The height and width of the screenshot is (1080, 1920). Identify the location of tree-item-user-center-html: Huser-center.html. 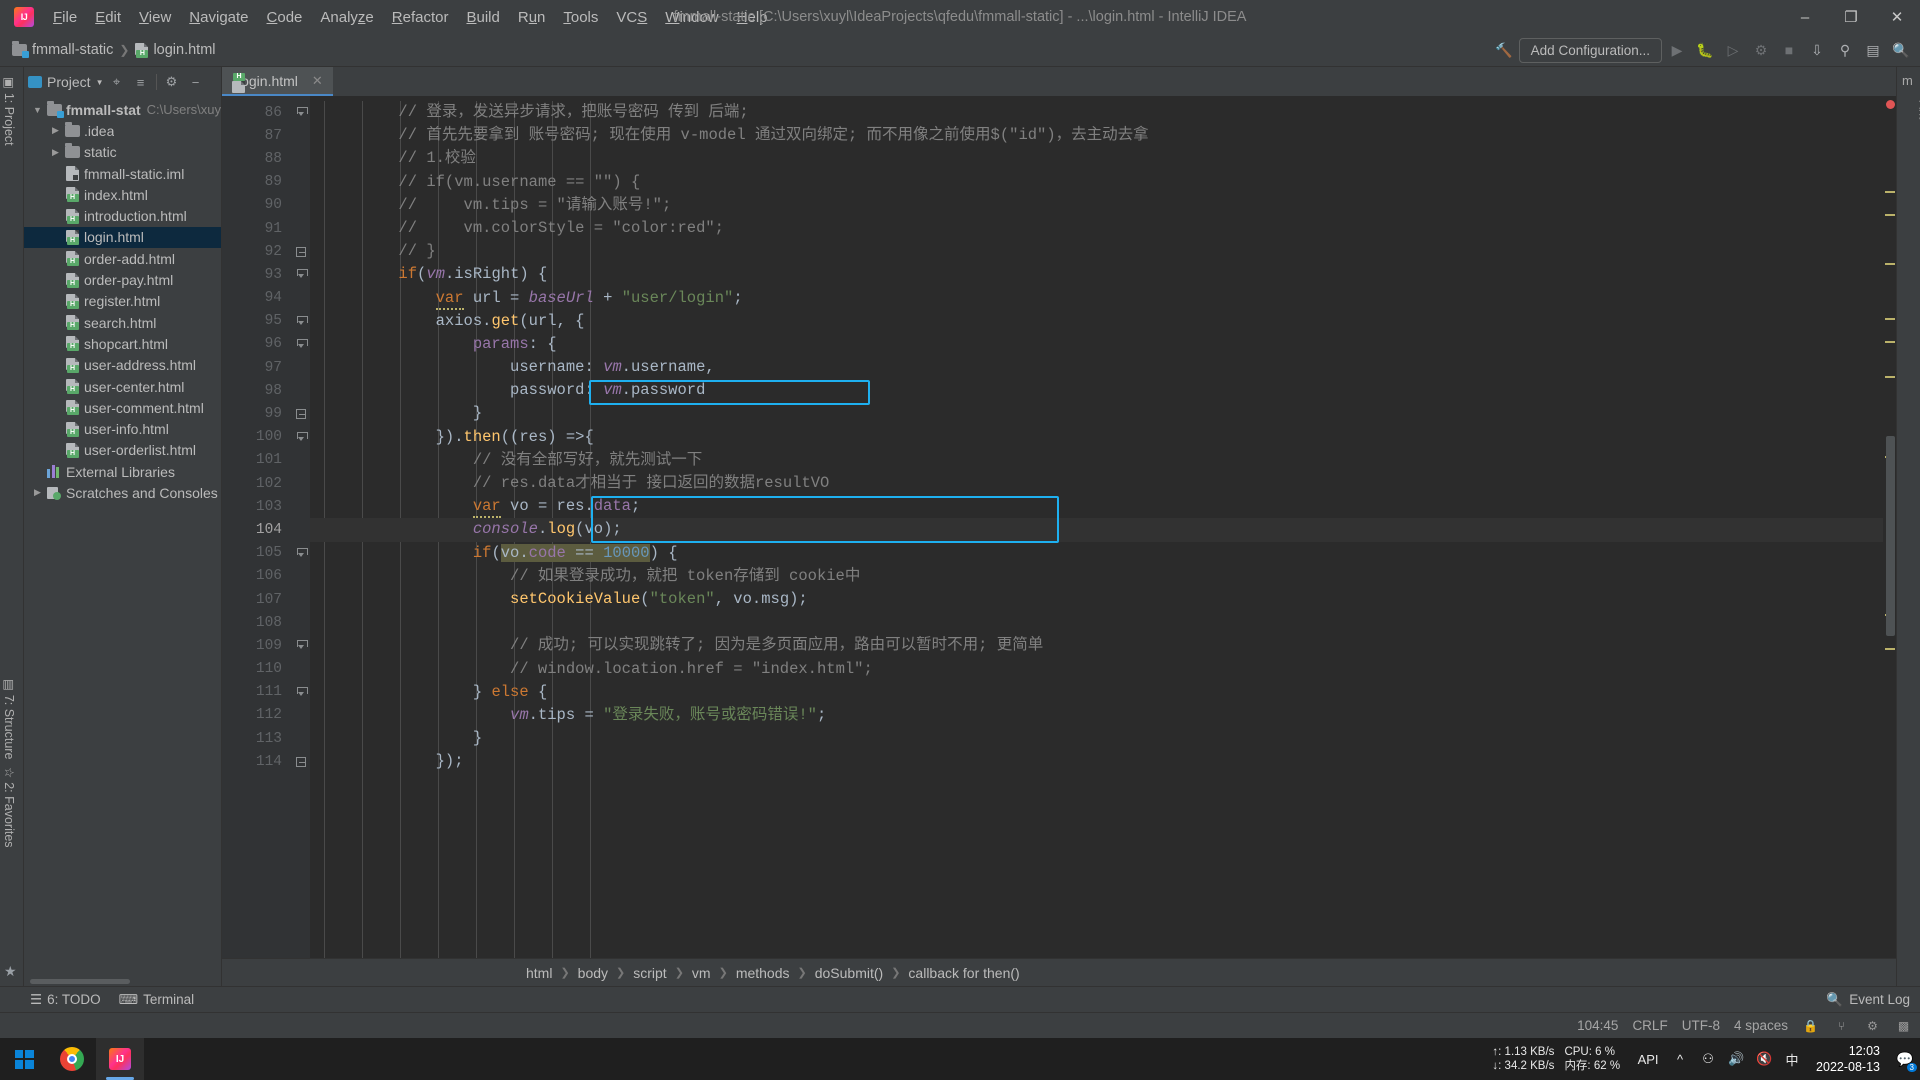
(122, 386).